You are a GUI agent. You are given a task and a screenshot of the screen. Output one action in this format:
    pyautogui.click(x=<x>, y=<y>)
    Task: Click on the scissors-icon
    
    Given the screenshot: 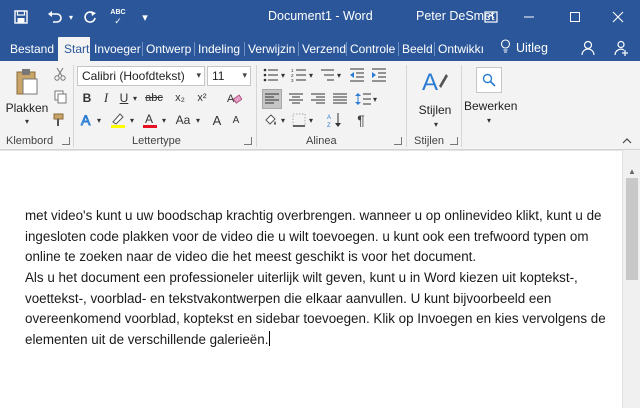 What is the action you would take?
    pyautogui.click(x=60, y=74)
    